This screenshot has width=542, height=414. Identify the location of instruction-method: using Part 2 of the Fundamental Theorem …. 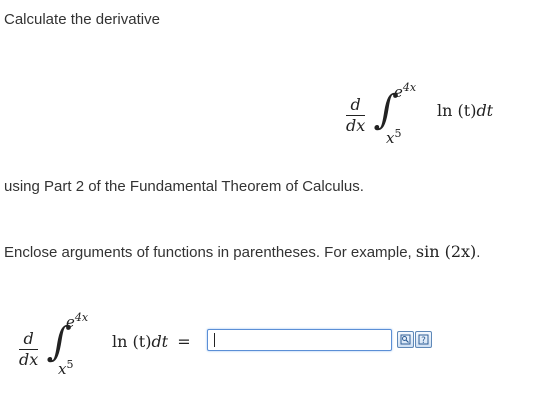
(184, 186).